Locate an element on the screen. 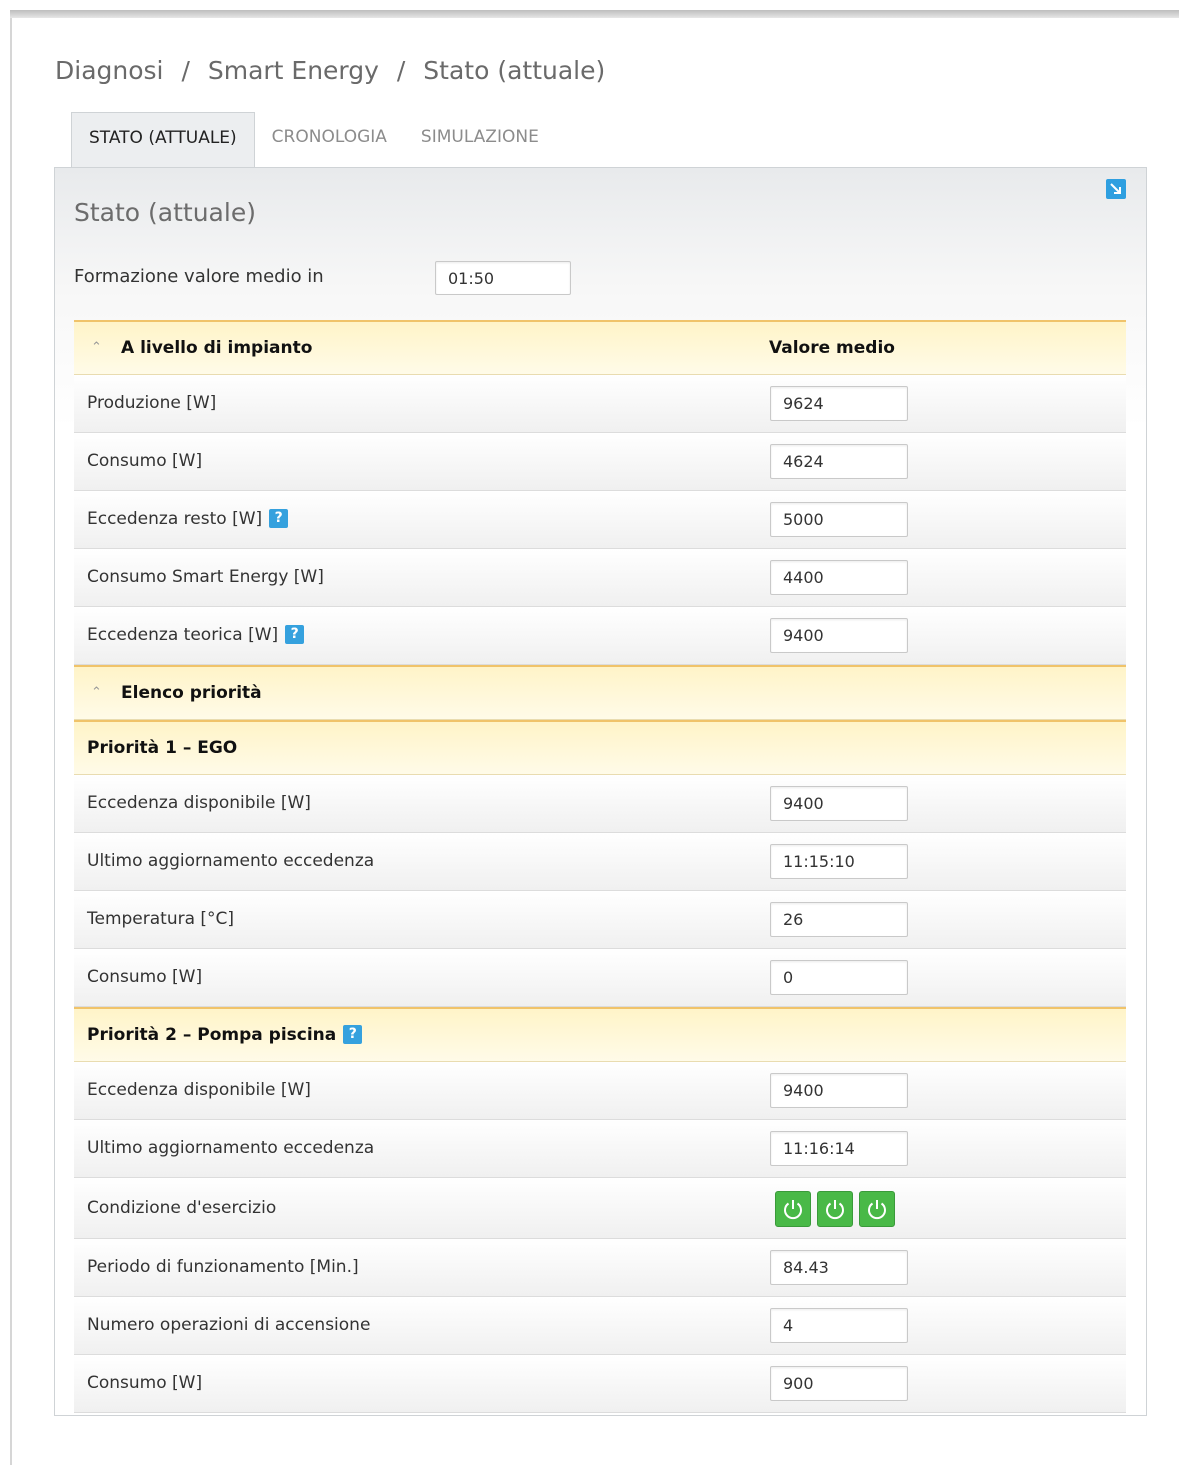 Image resolution: width=1179 pixels, height=1465 pixels. panel-title: Stato (attuale) is located at coordinates (165, 212).